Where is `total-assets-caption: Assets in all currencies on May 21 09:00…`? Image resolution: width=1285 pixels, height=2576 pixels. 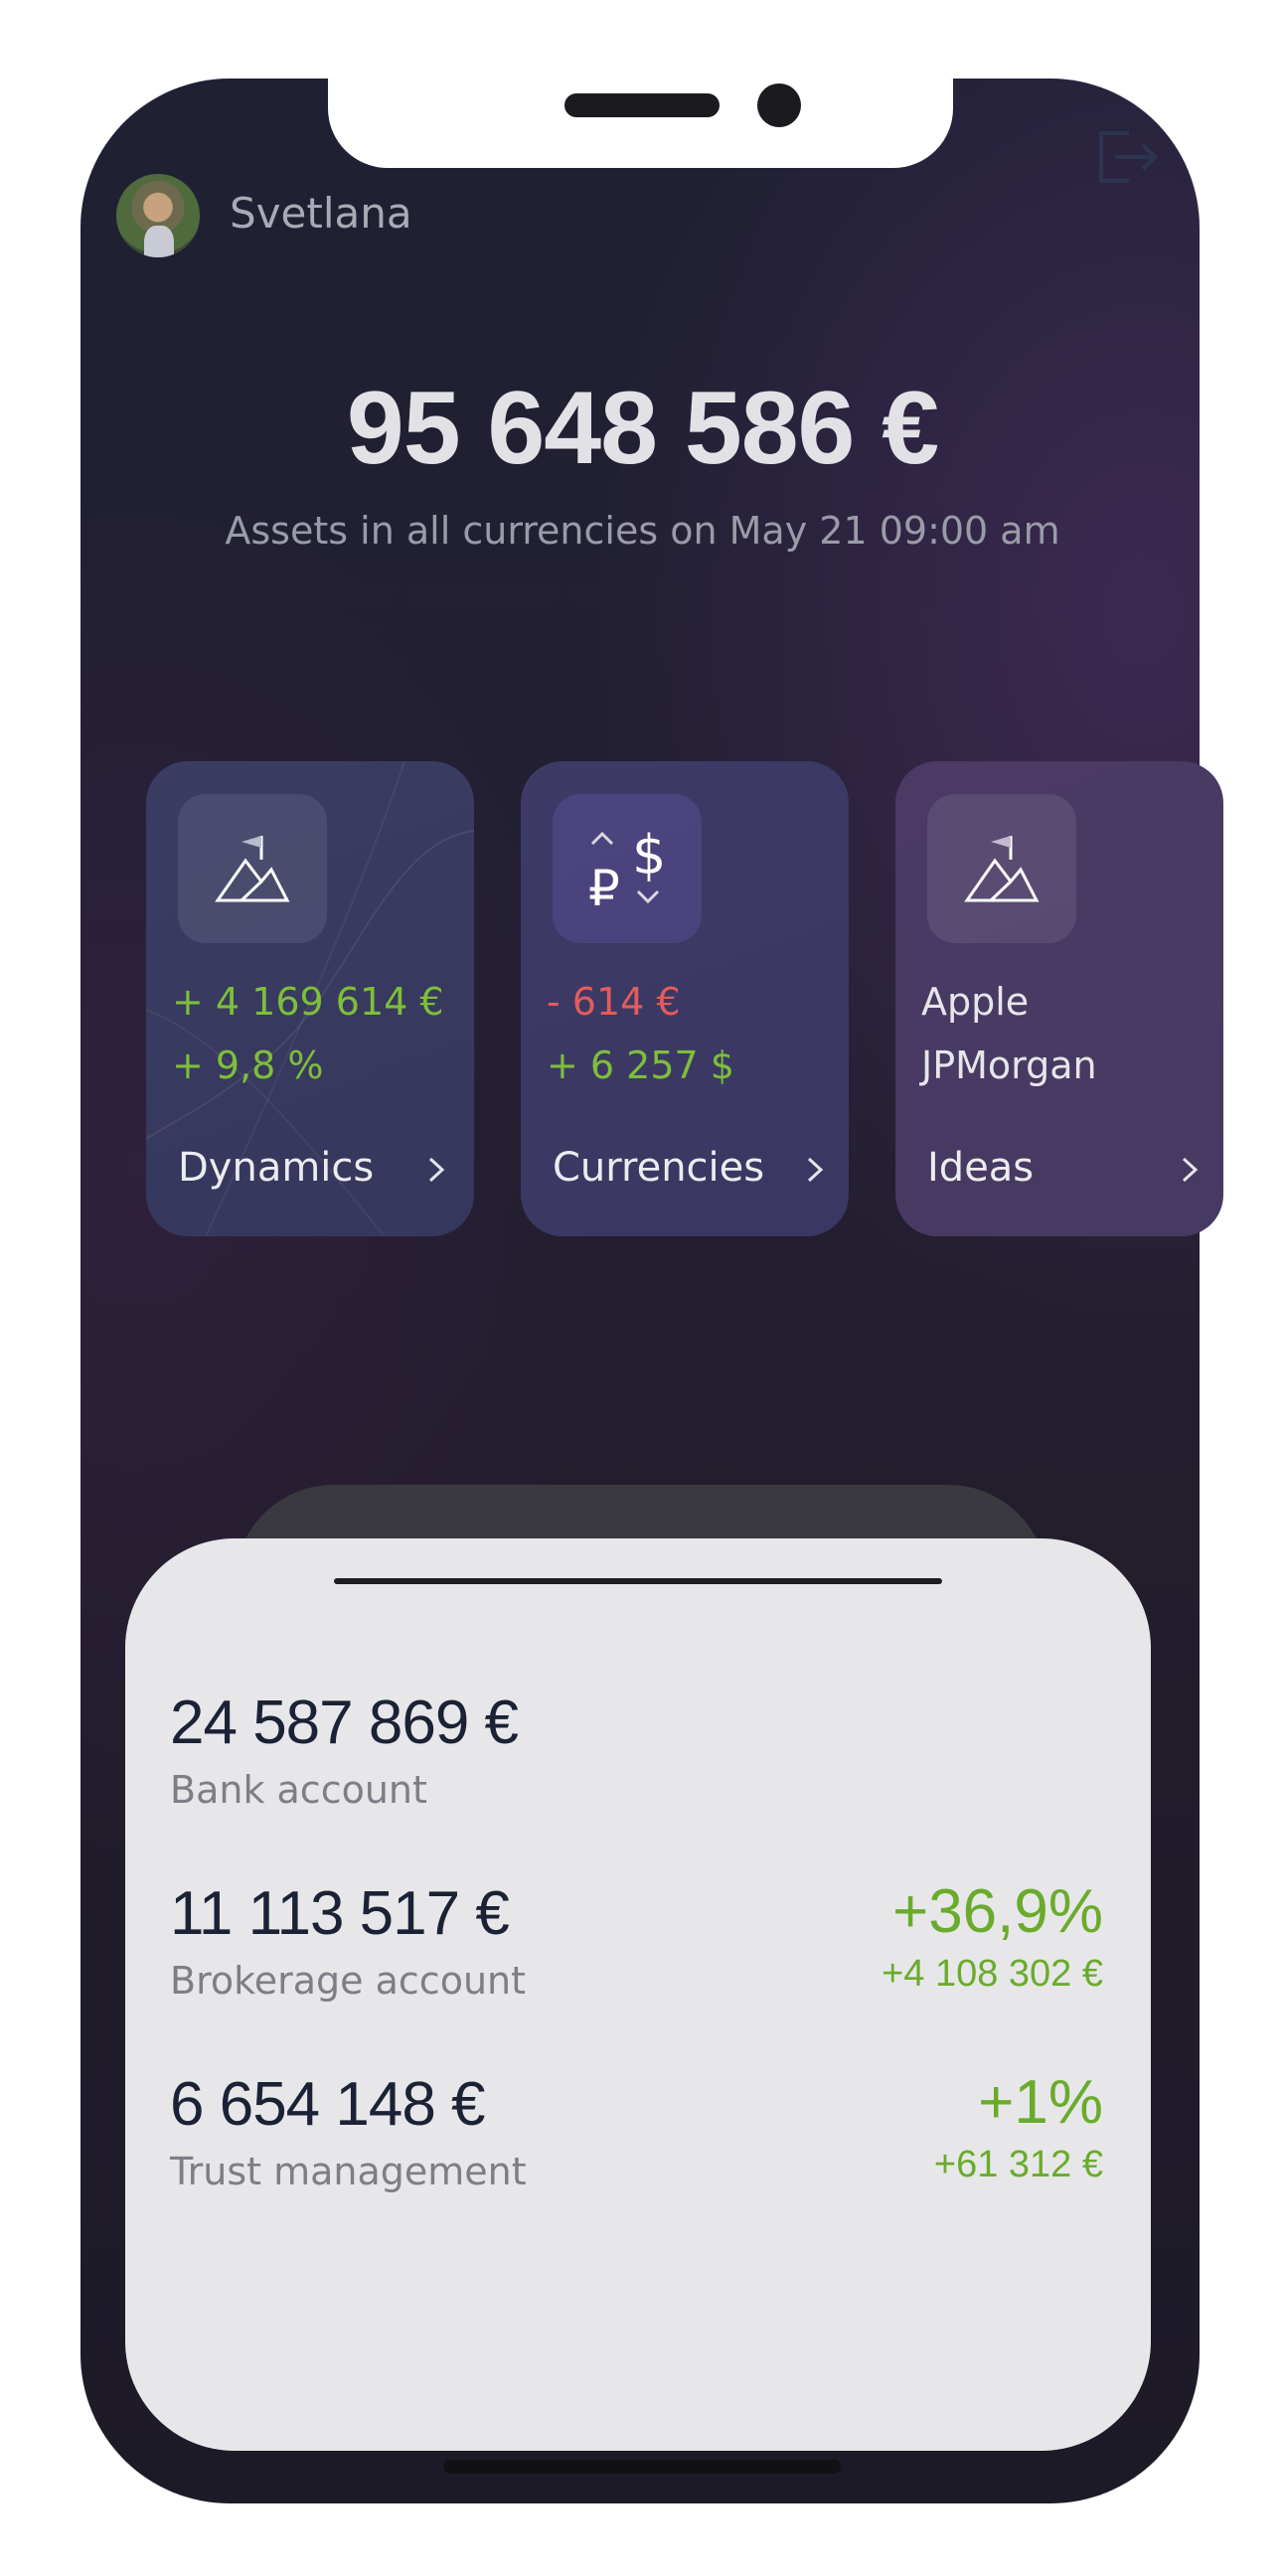
total-assets-caption: Assets in all currencies on May 21 09:00… is located at coordinates (642, 531).